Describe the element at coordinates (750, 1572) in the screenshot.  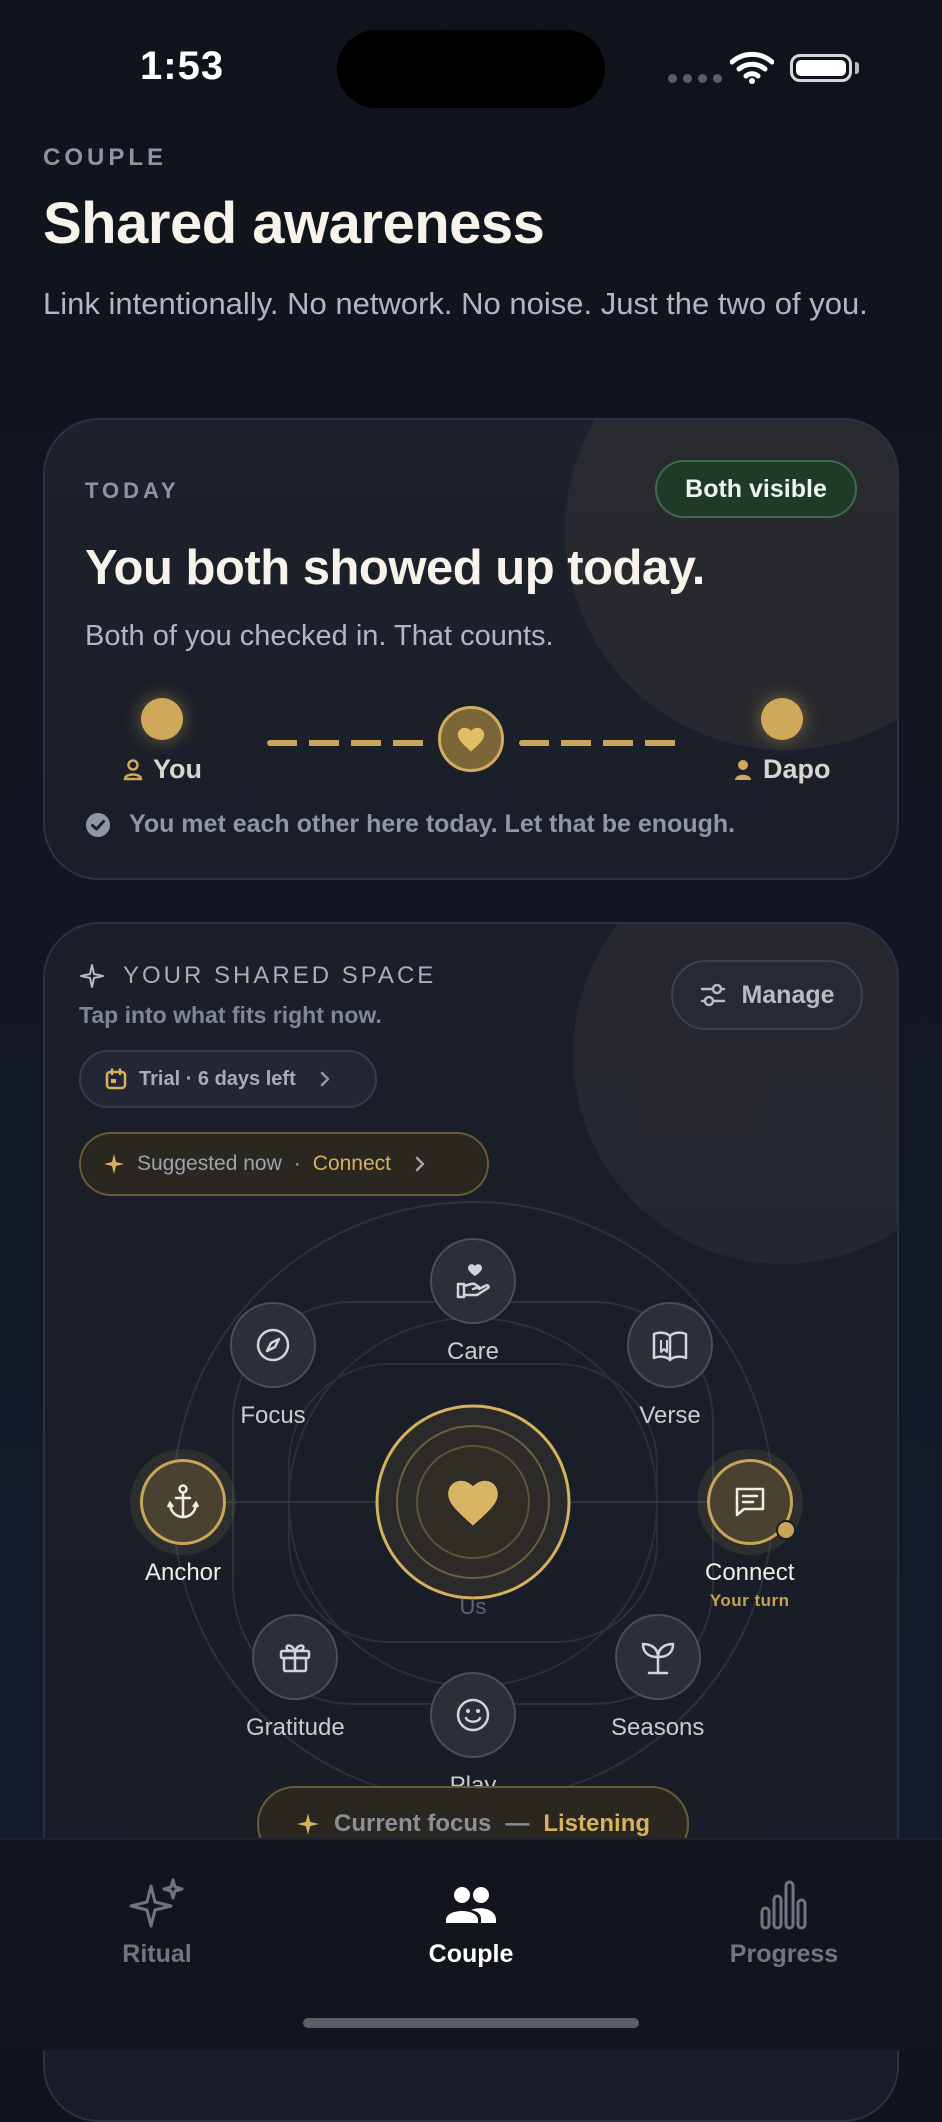
I see `connect-label: Connect` at that location.